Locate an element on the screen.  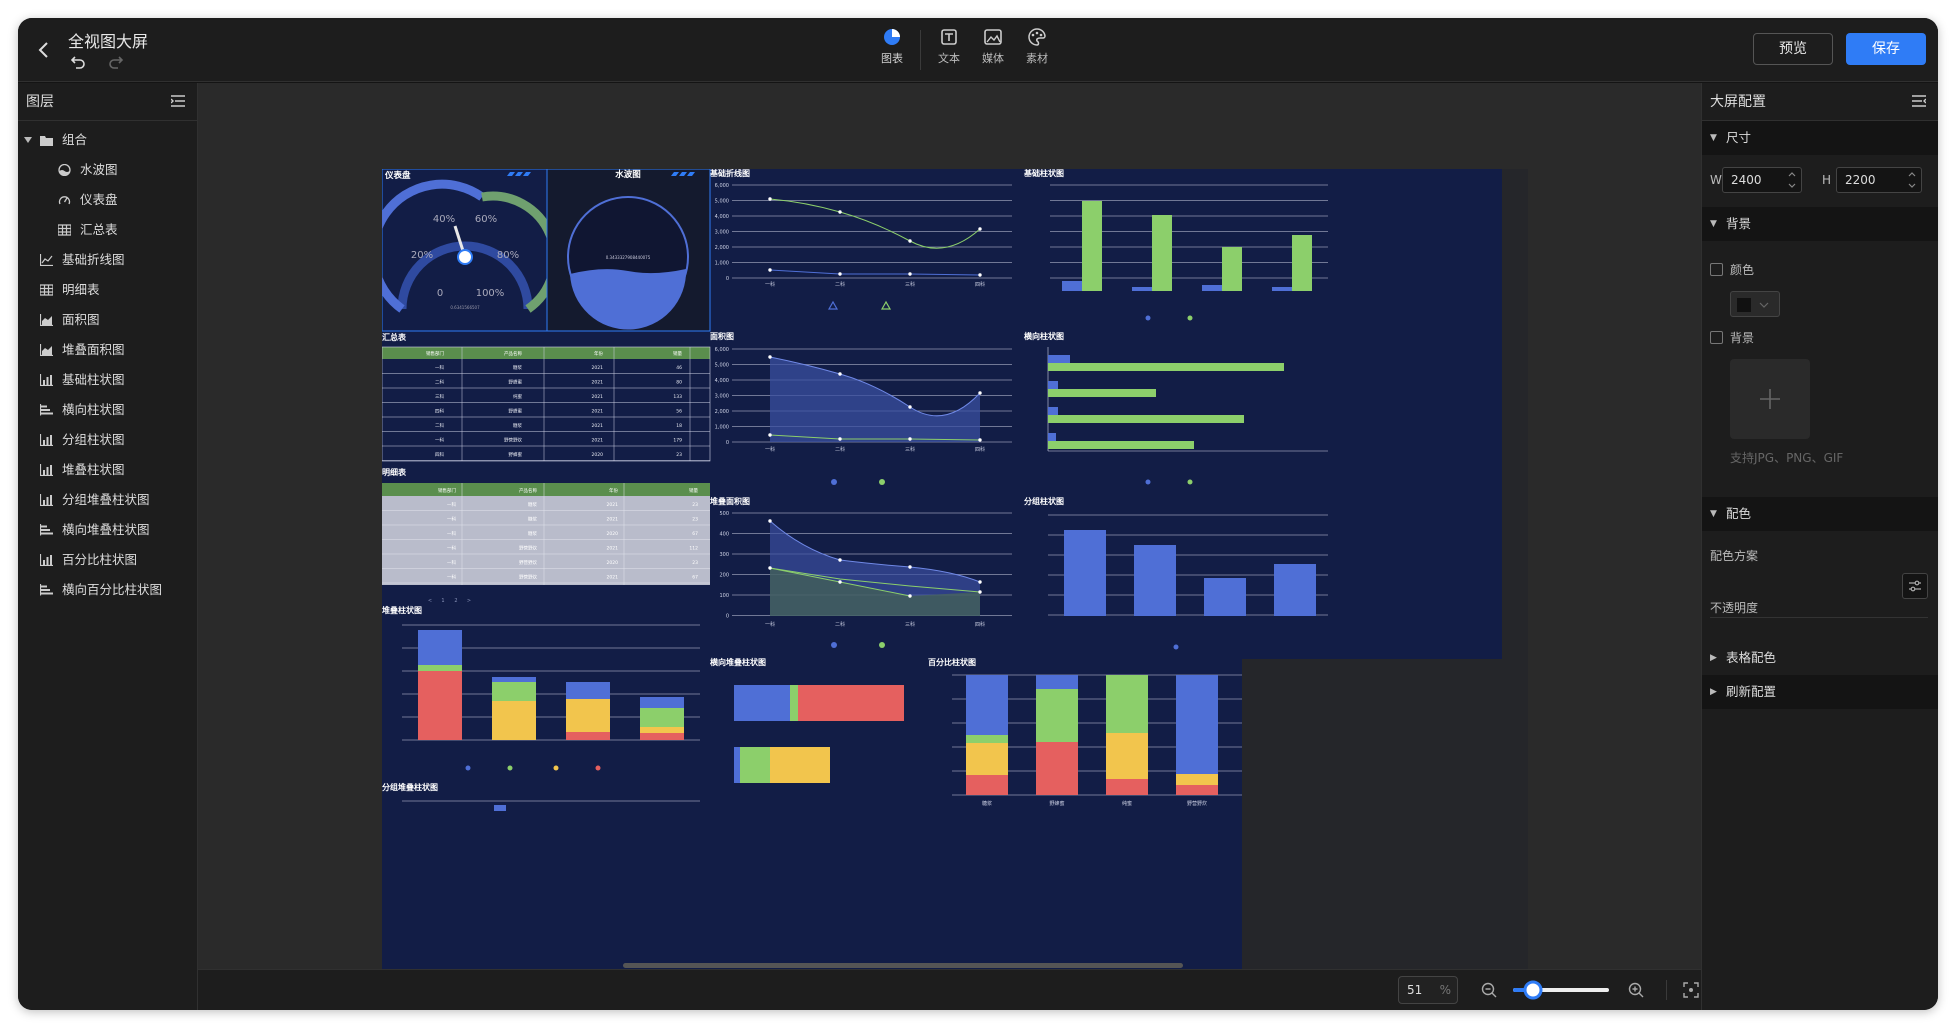
tool-media: 媒体 is located at coordinates (993, 50).